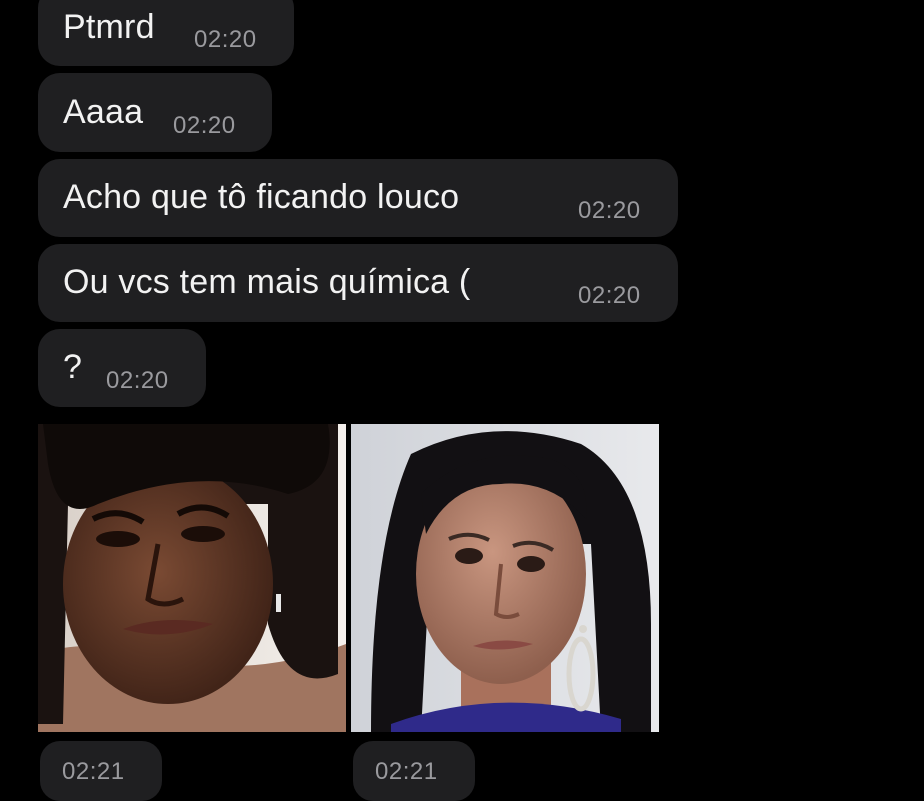 This screenshot has width=924, height=801. I want to click on photo-dark-hair-person-icon, so click(192, 578).